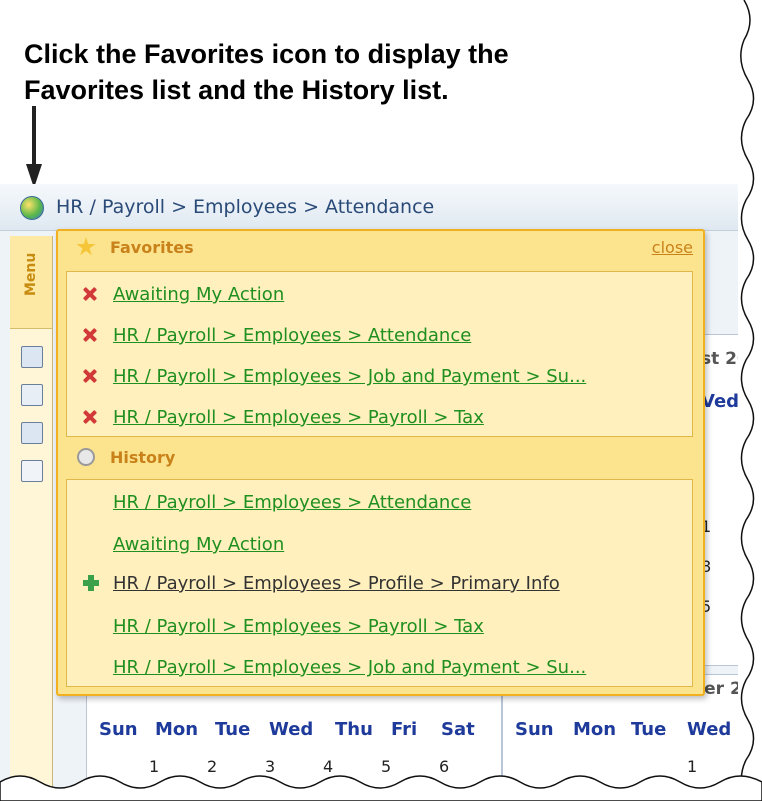 The image size is (762, 801). I want to click on callout-line-1: Click the Favorites icon to display the, so click(266, 54).